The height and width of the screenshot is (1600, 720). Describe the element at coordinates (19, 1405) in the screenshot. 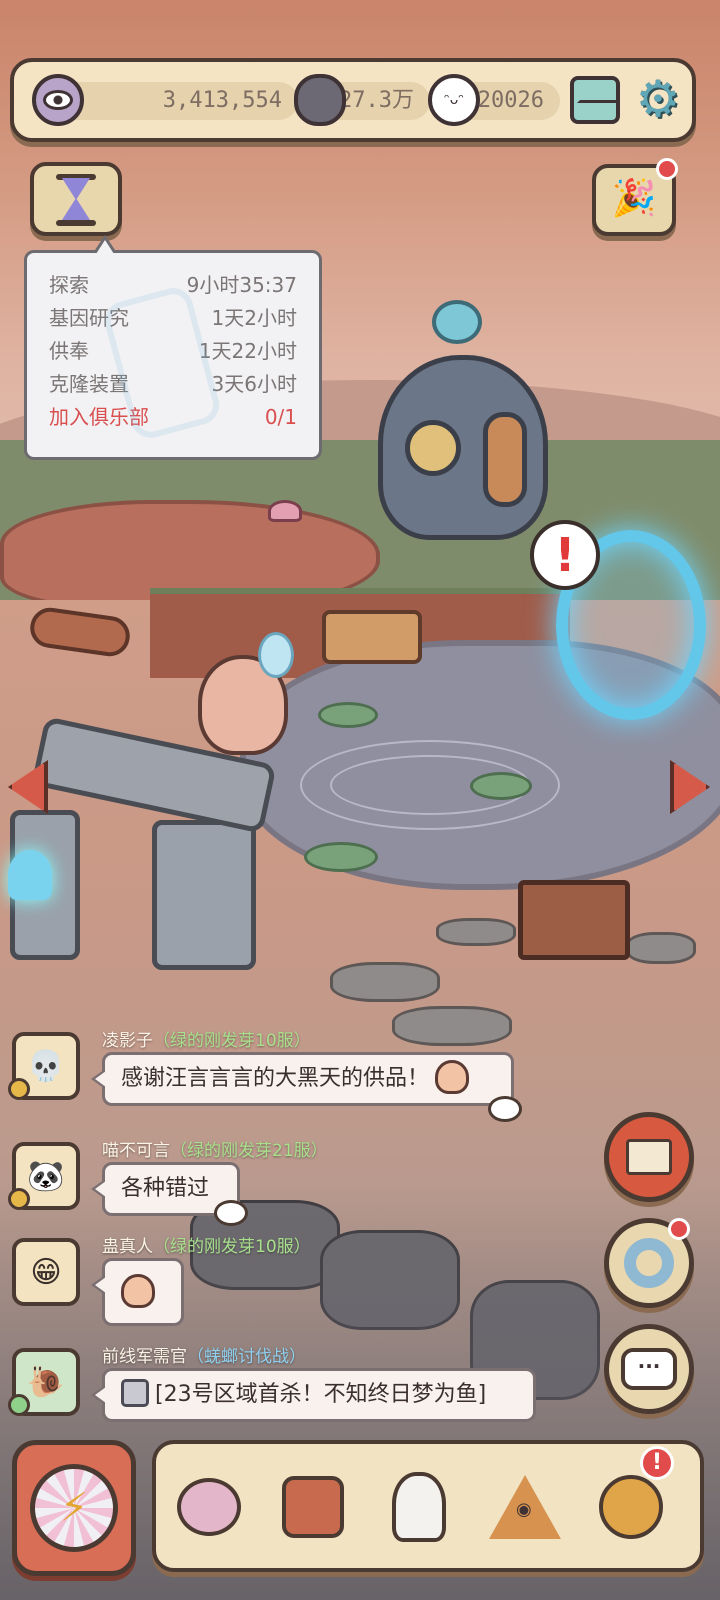

I see `guild-badge-icon` at that location.